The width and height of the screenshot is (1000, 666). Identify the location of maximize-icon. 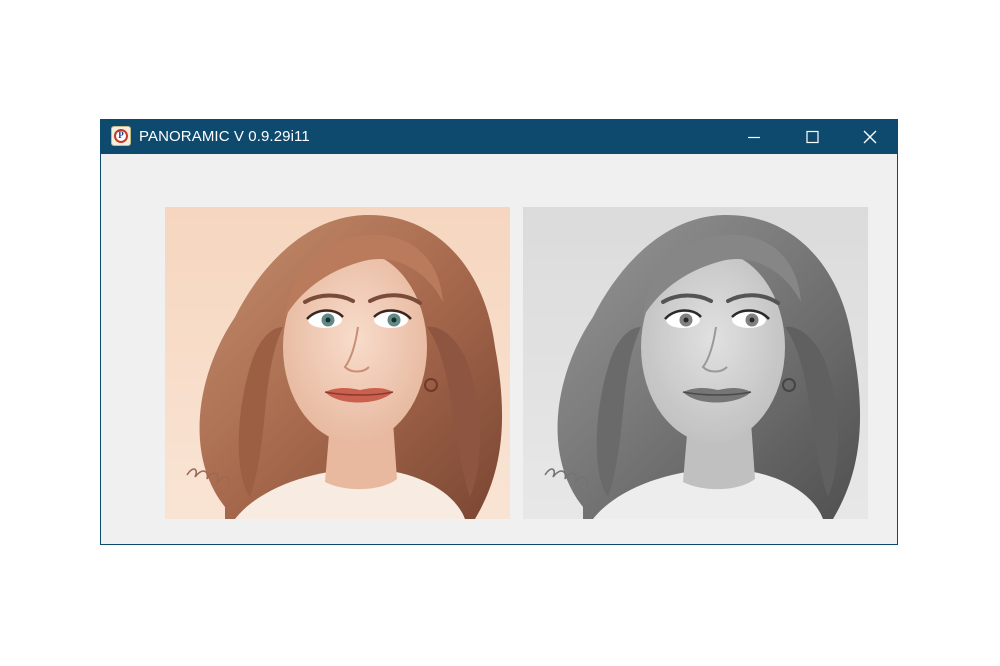
(812, 137).